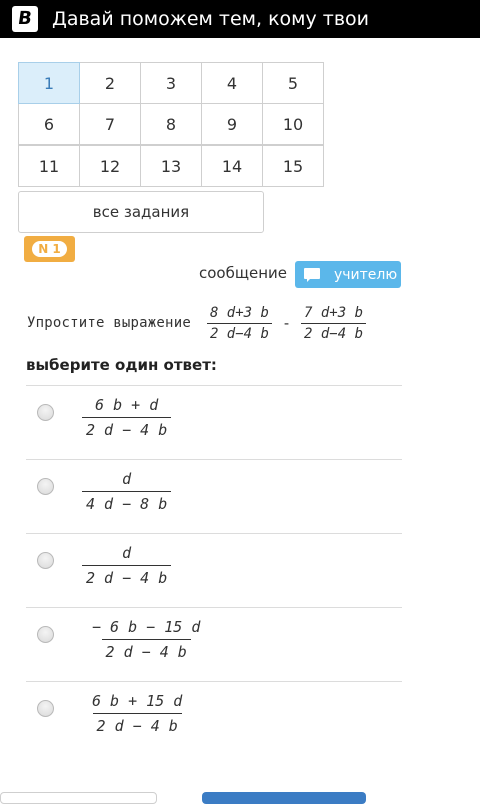  Describe the element at coordinates (284, 798) in the screenshot. I see `primary-button` at that location.